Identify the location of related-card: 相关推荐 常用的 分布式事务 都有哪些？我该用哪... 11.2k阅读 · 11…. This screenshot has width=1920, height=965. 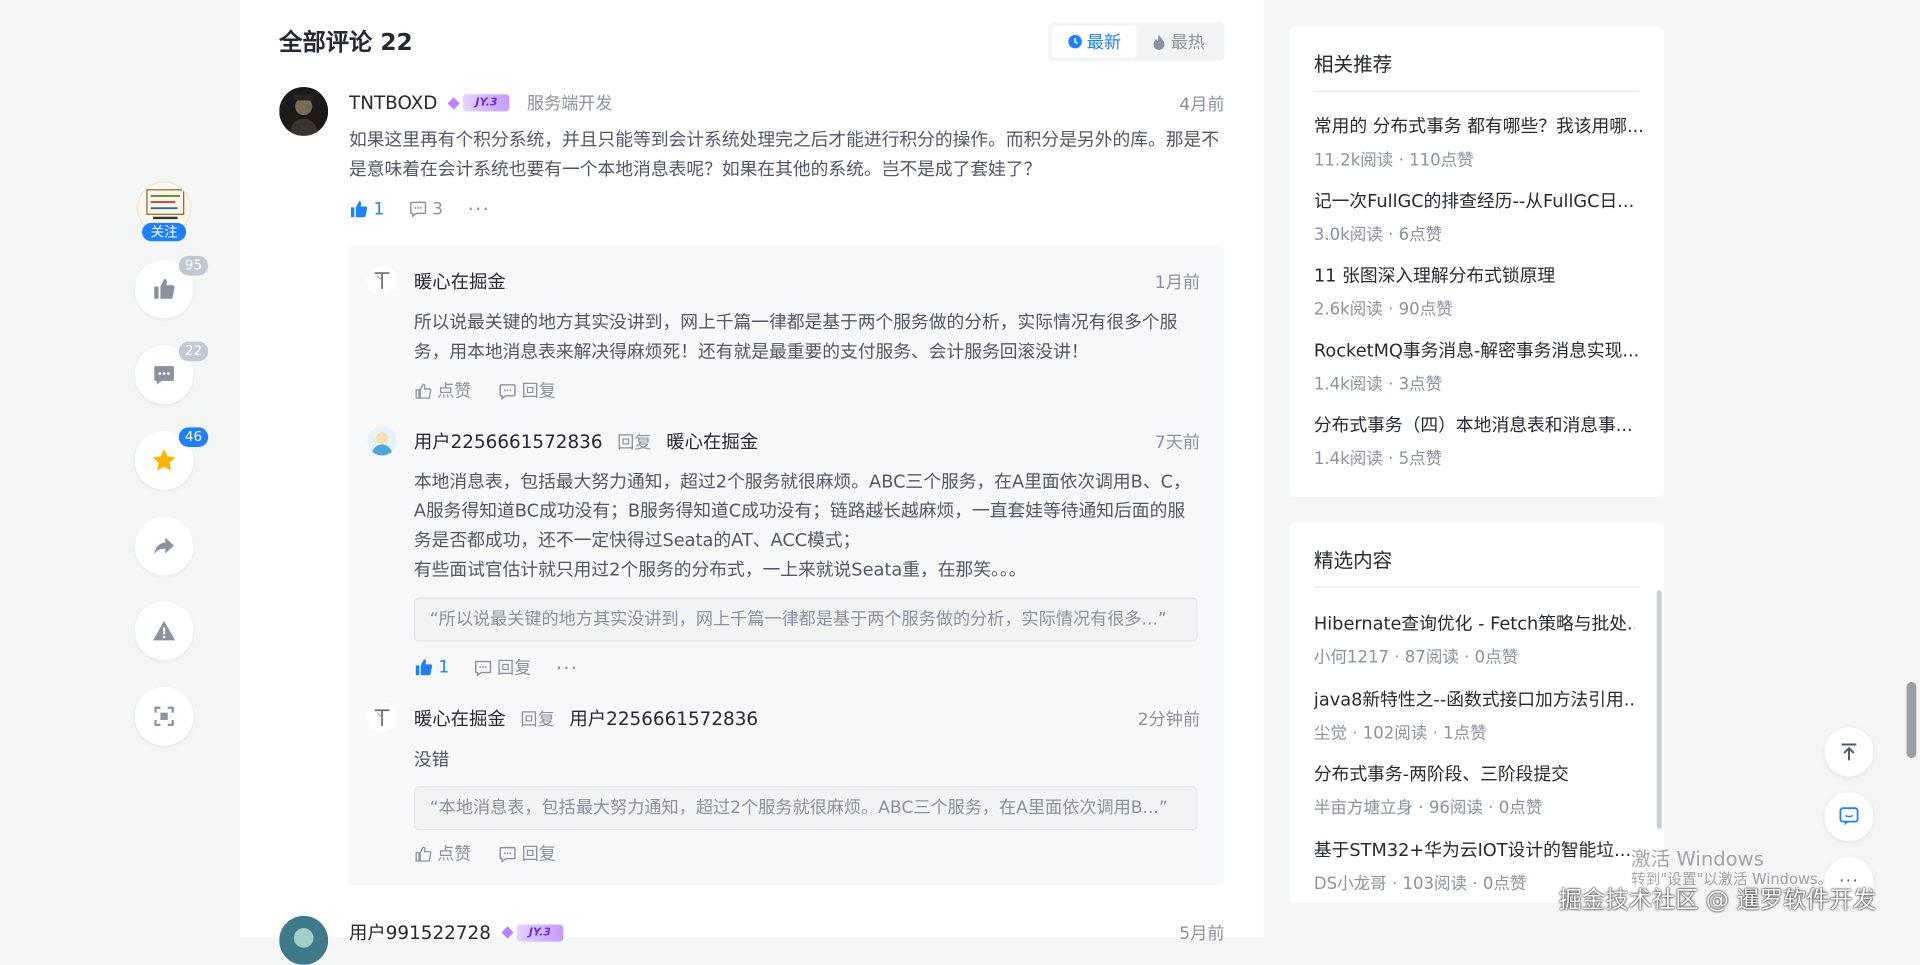
(1477, 262).